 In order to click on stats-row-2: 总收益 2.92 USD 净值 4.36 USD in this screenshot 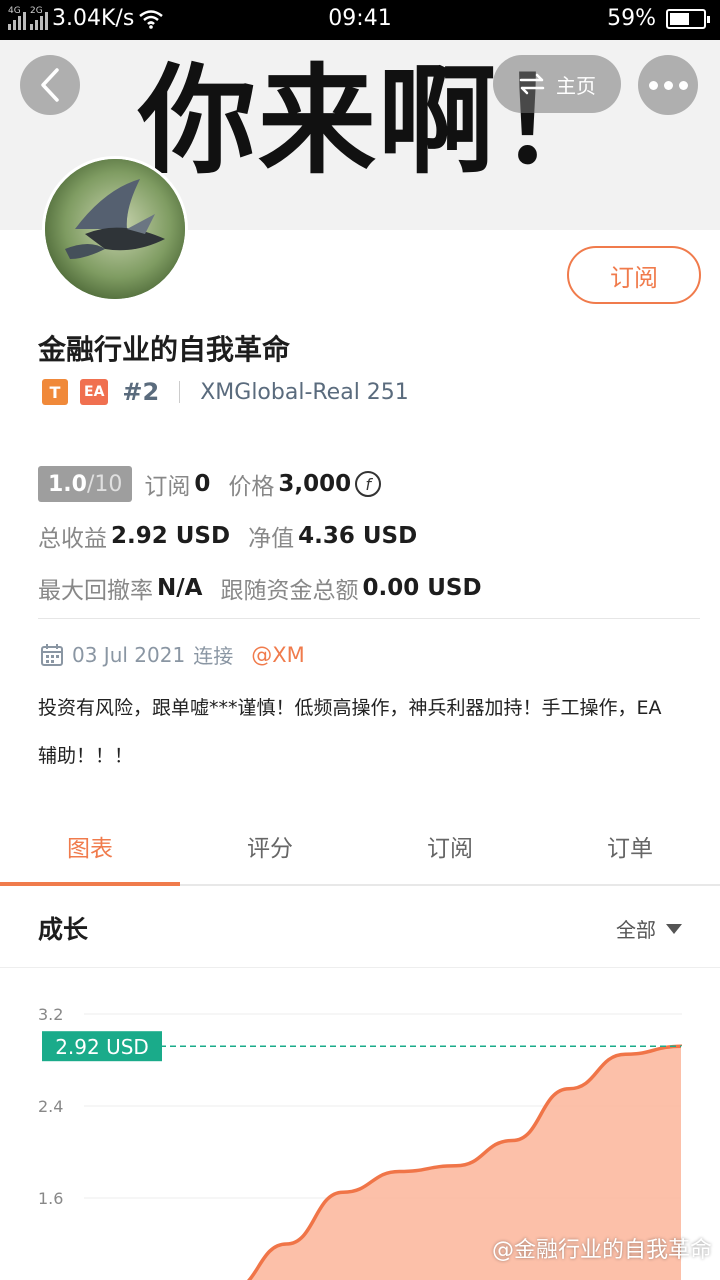, I will do `click(269, 536)`.